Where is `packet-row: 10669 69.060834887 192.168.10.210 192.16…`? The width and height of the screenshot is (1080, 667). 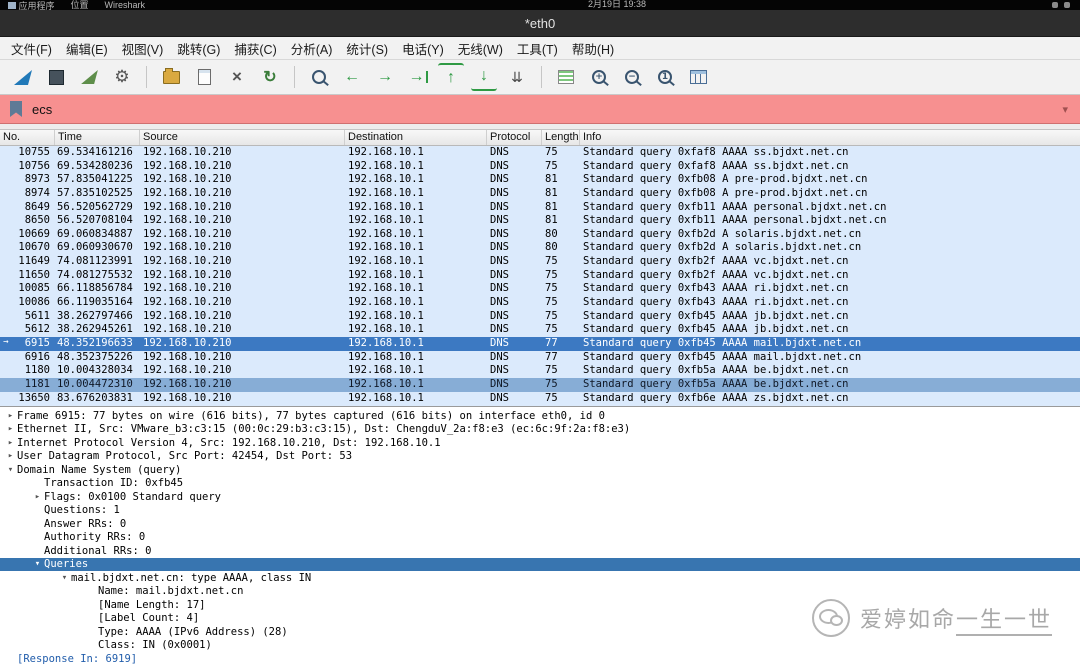
packet-row: 10669 69.060834887 192.168.10.210 192.16… is located at coordinates (540, 234).